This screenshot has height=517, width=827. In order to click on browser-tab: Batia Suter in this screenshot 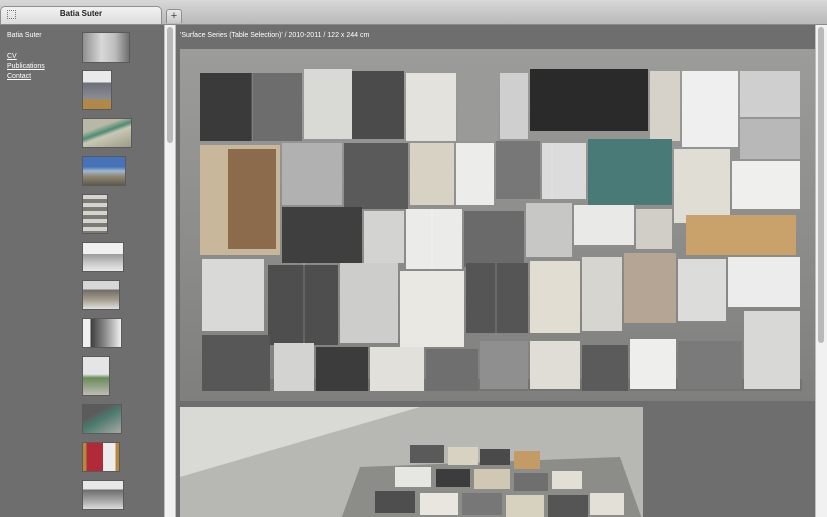, I will do `click(81, 15)`.